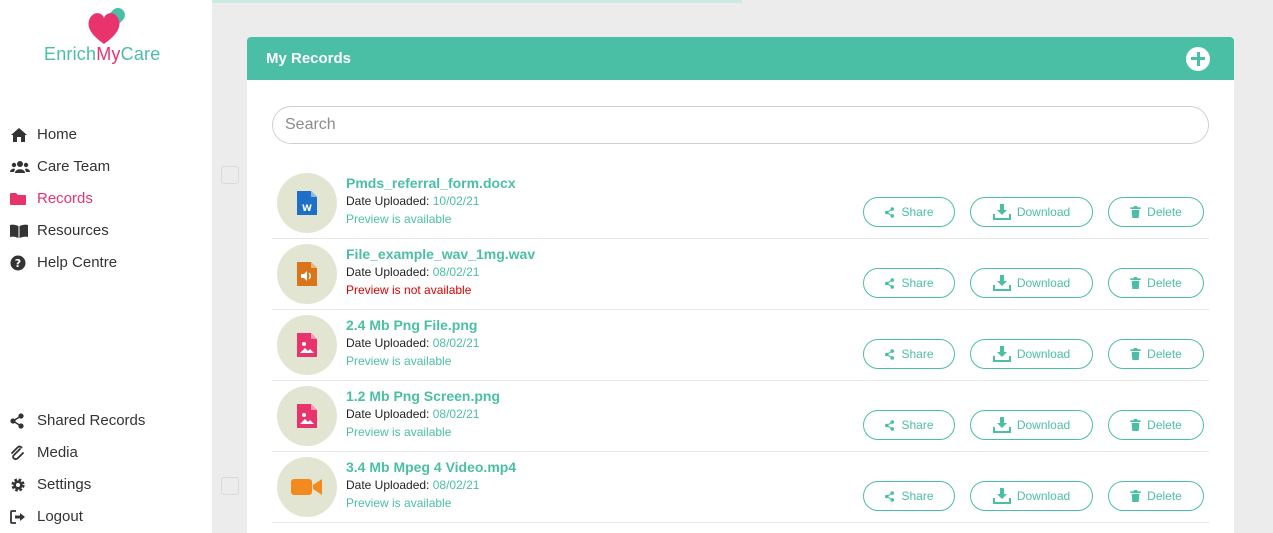 This screenshot has width=1273, height=533. What do you see at coordinates (411, 325) in the screenshot?
I see `record-filename: 2.4 Mb Png File.png` at bounding box center [411, 325].